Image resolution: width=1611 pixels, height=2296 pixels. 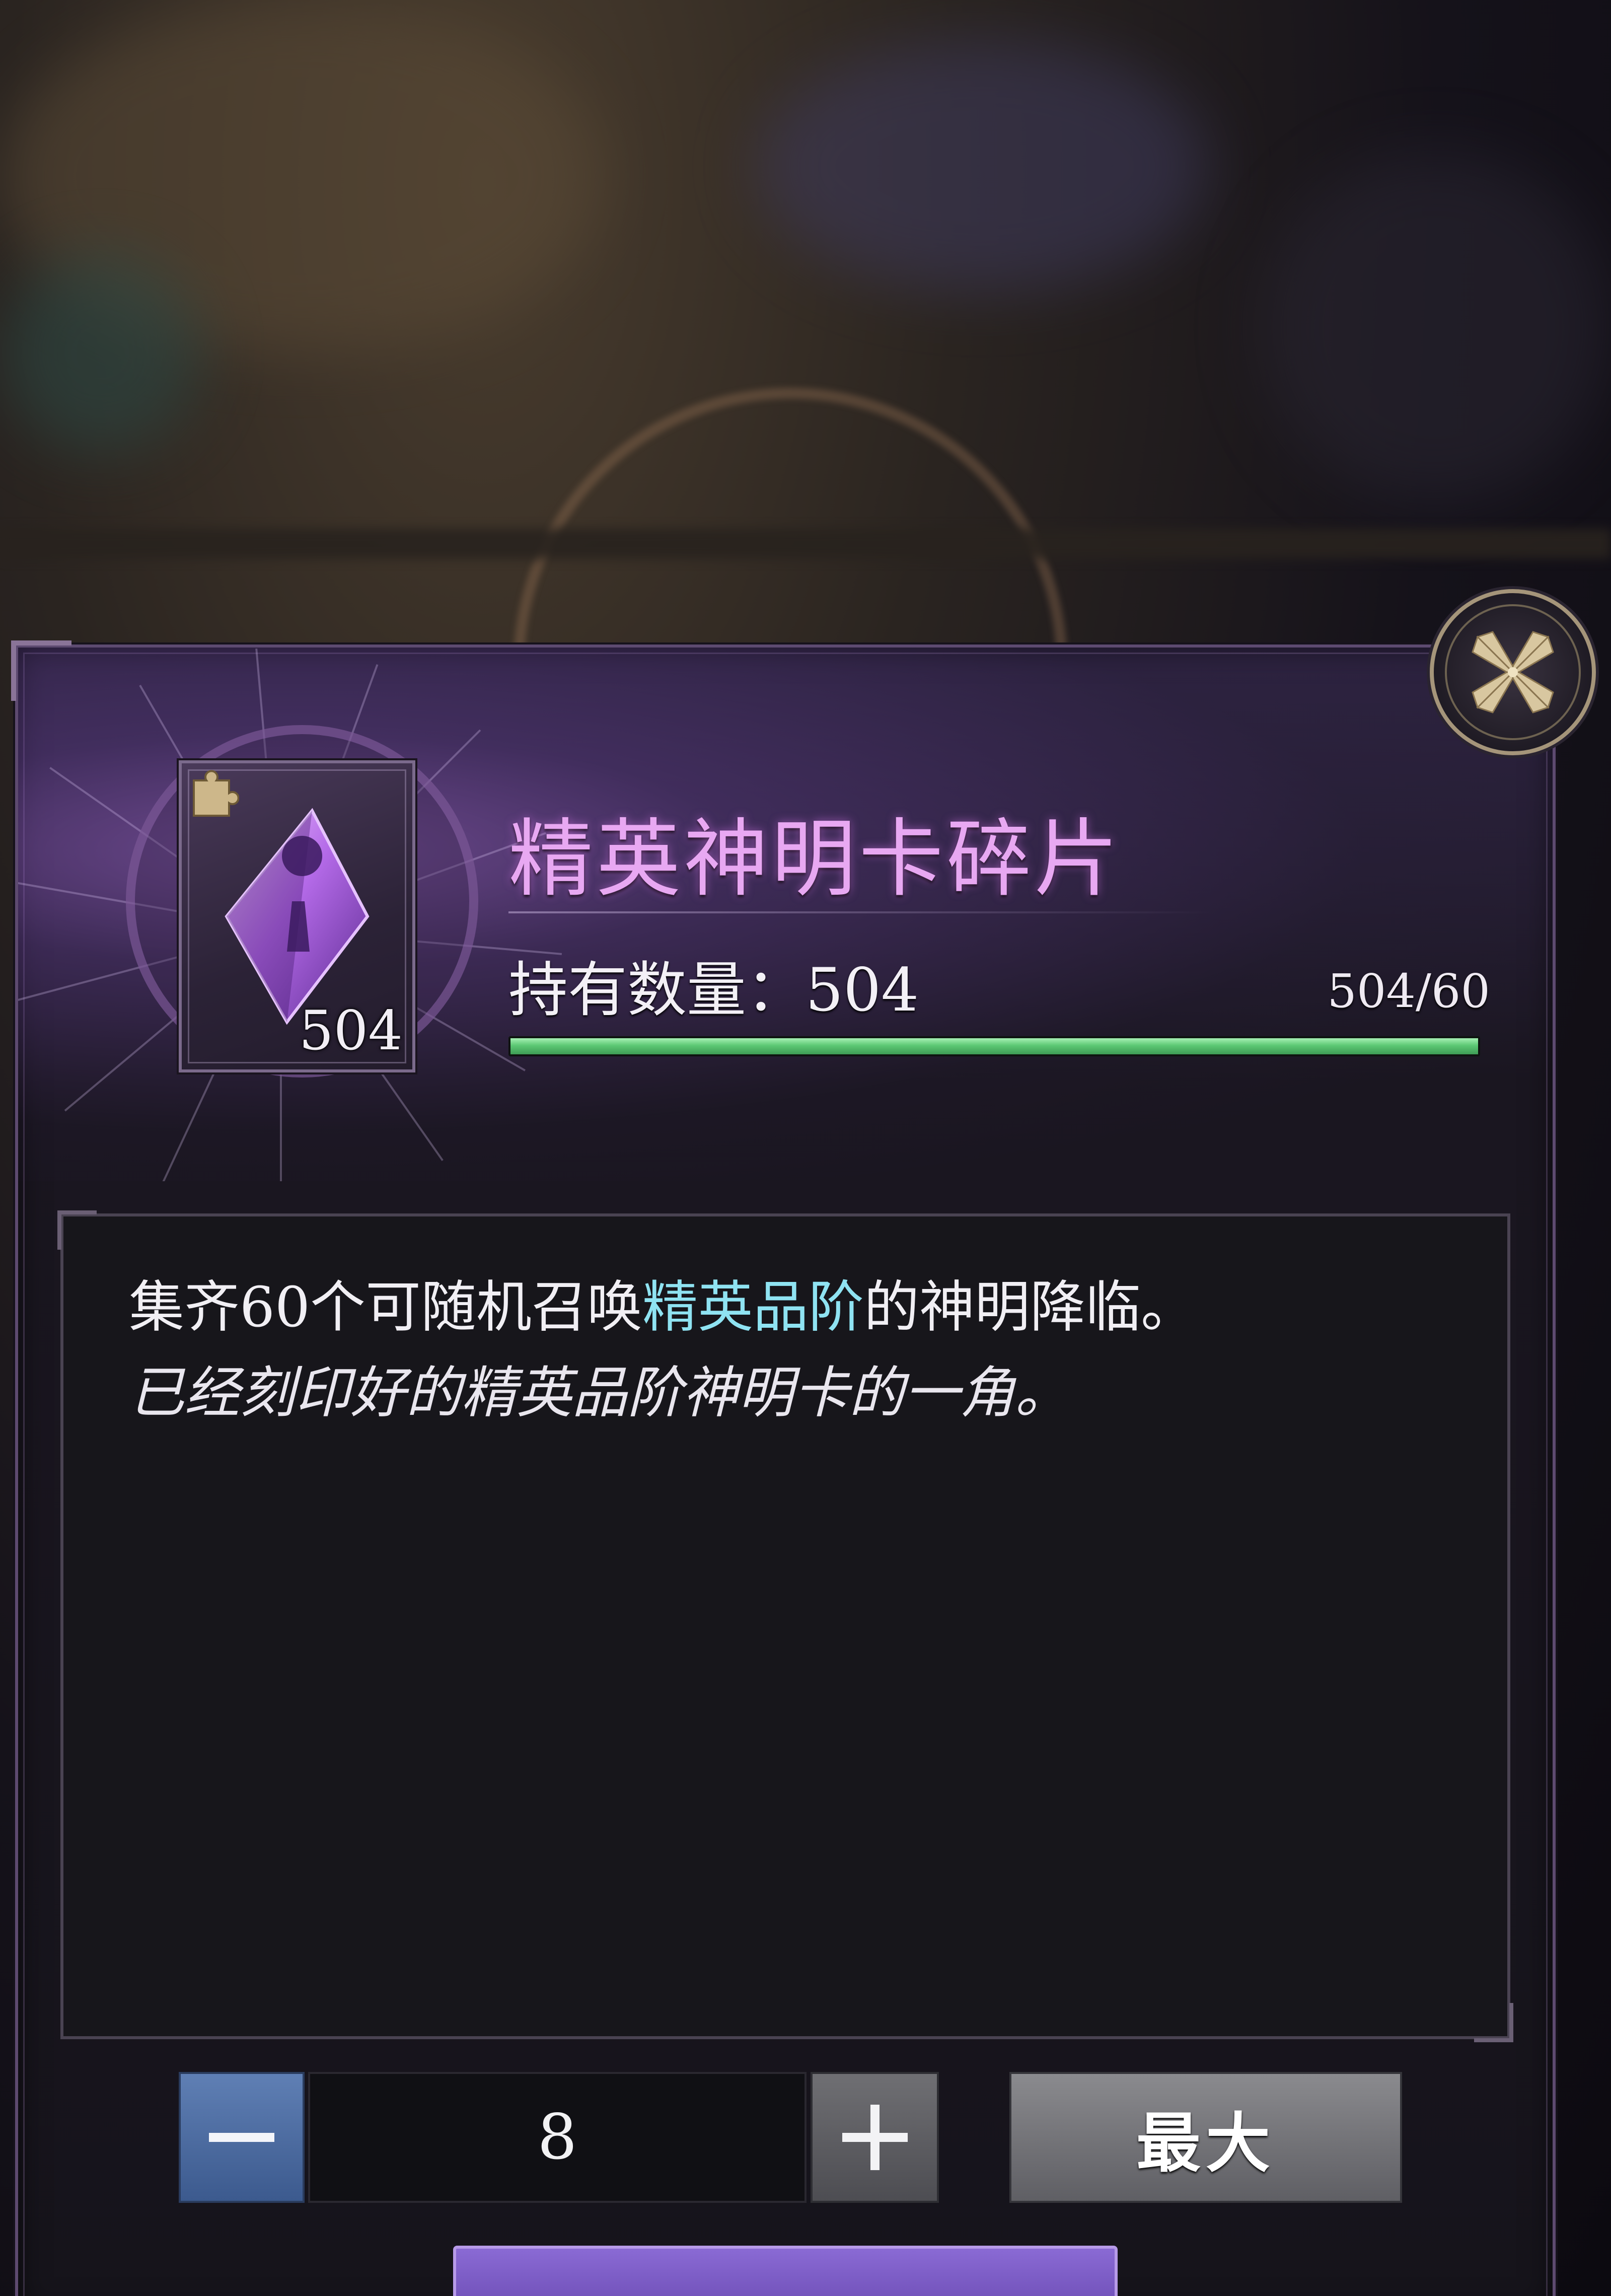 I want to click on desc-prefix: 集齐60个可随机召唤, so click(x=385, y=1307).